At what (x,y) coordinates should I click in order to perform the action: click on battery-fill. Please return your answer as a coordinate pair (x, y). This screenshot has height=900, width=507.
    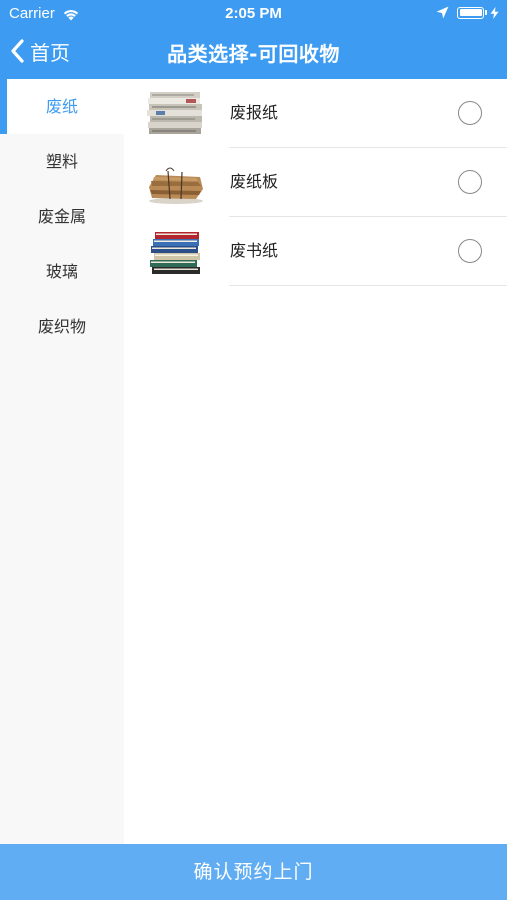
    Looking at the image, I should click on (470, 12).